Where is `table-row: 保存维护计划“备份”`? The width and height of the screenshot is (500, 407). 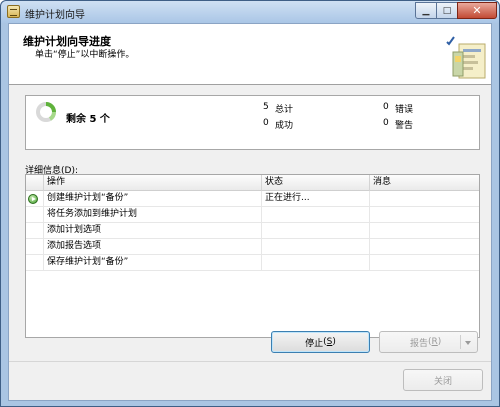
table-row: 保存维护计划“备份” is located at coordinates (252, 263).